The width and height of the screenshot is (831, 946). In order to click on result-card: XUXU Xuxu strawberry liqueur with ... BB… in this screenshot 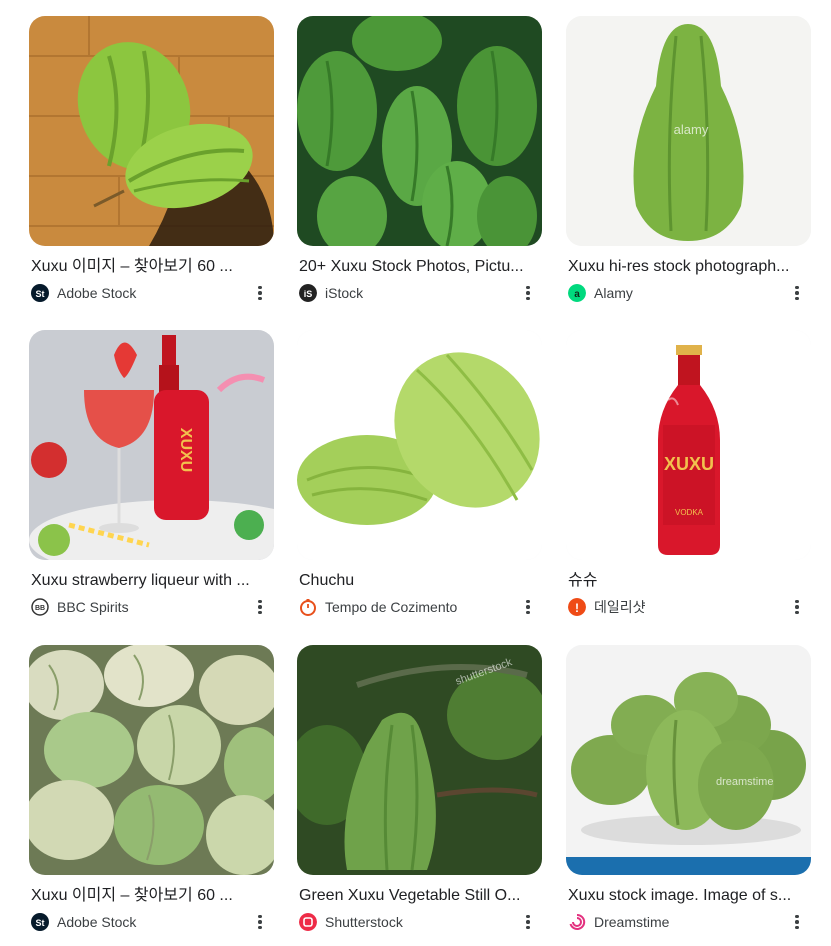, I will do `click(151, 480)`.